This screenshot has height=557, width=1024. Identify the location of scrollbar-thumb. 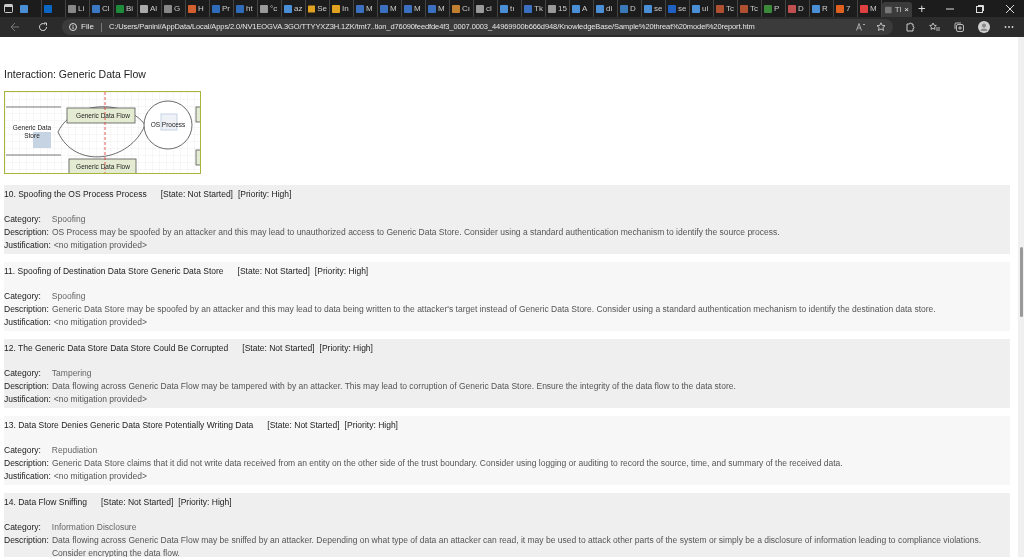
(1021, 282).